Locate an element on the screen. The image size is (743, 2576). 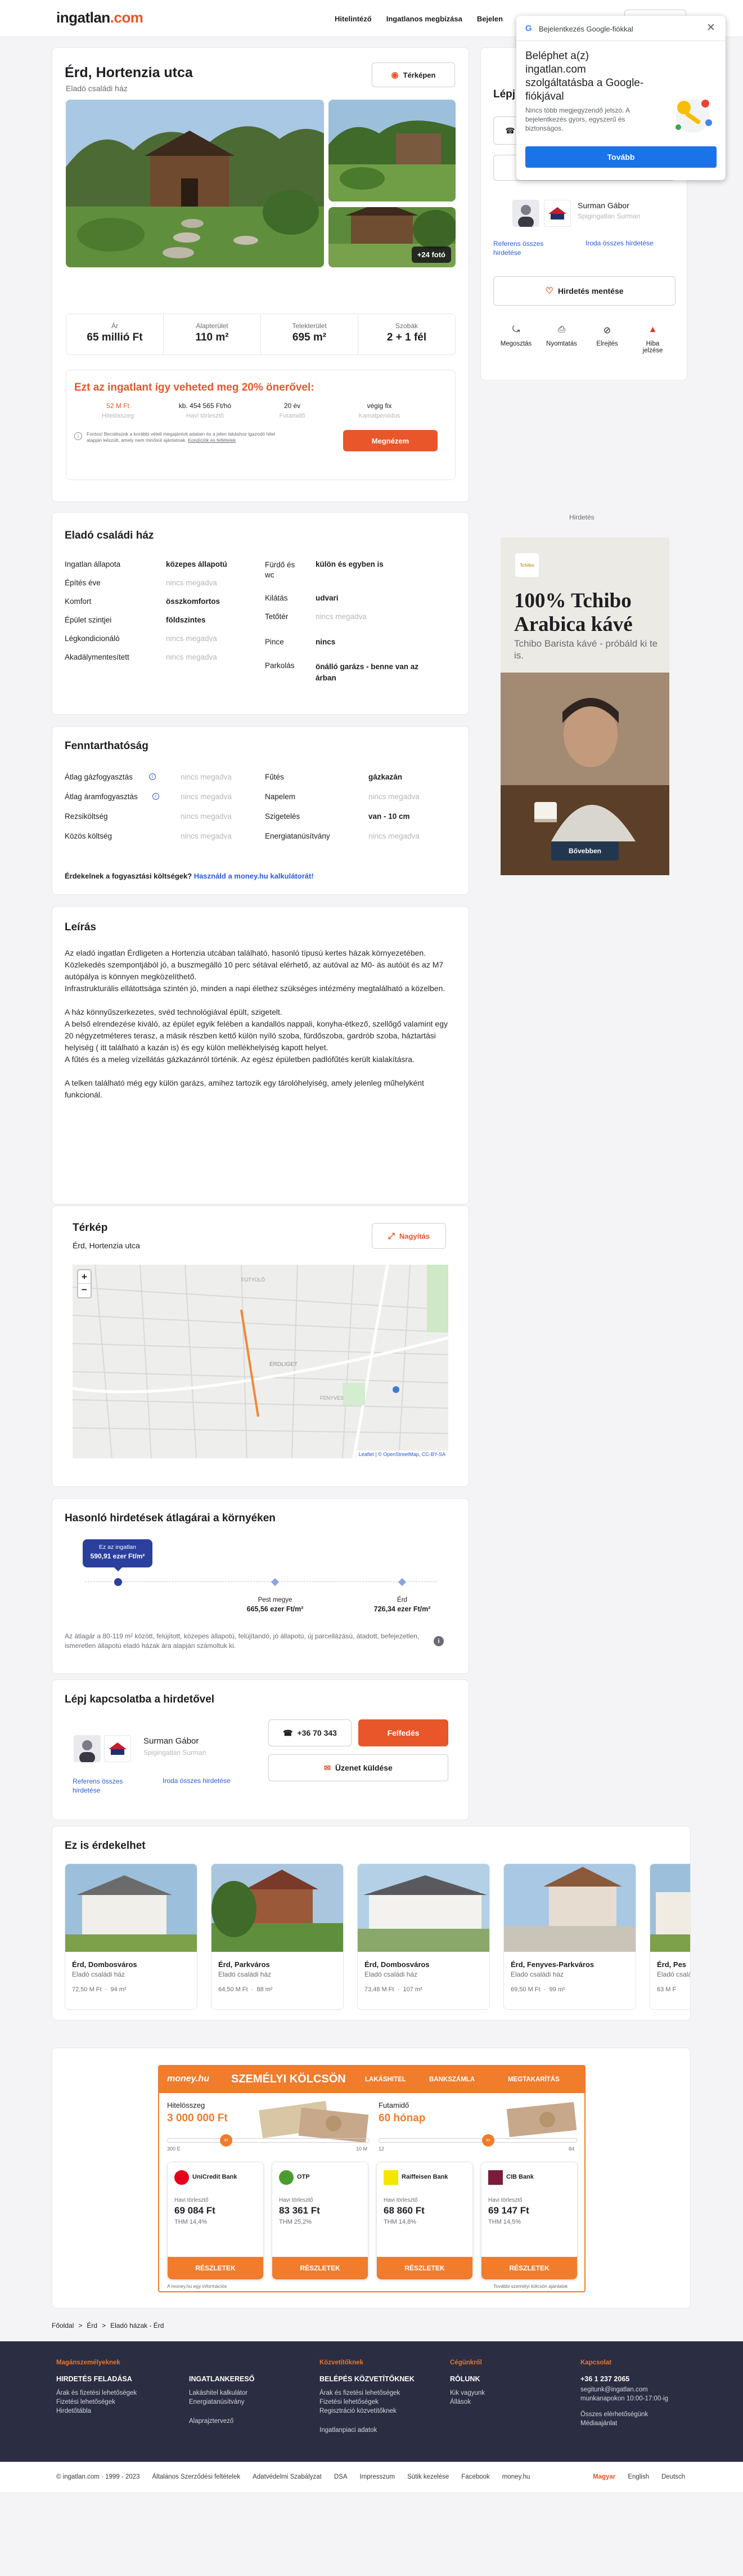
map-zoom-button: ⤢ Nagyítás is located at coordinates (409, 1236).